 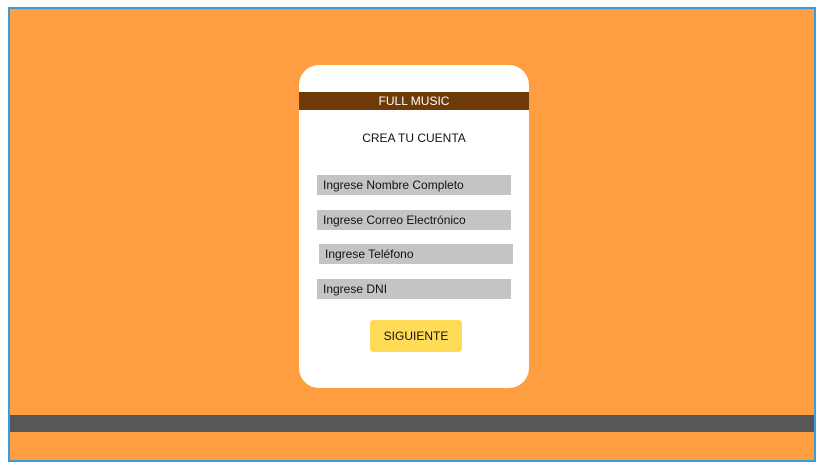 What do you see at coordinates (414, 101) in the screenshot?
I see `brand-header: FULL MUSIC` at bounding box center [414, 101].